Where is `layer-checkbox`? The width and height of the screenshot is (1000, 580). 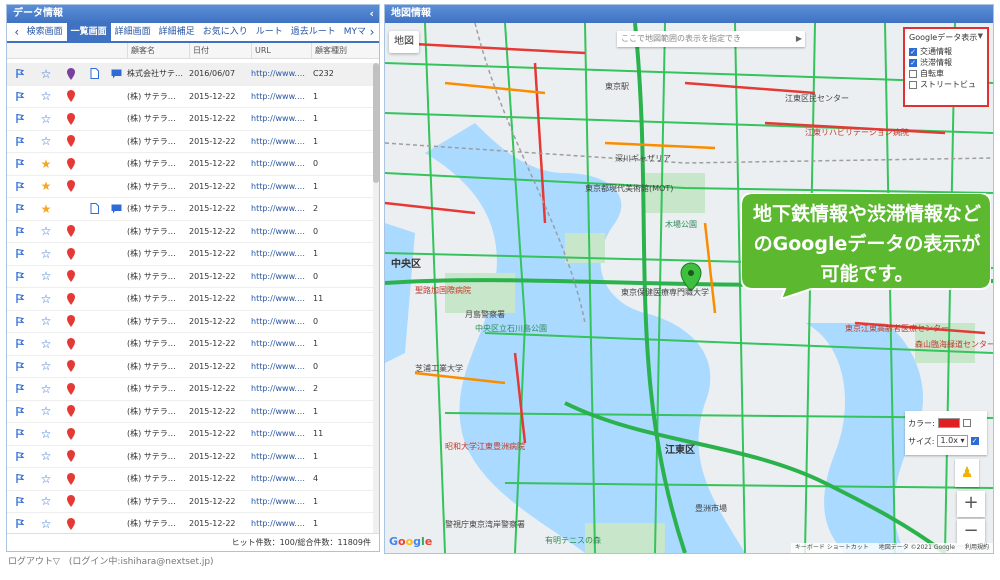 layer-checkbox is located at coordinates (913, 84).